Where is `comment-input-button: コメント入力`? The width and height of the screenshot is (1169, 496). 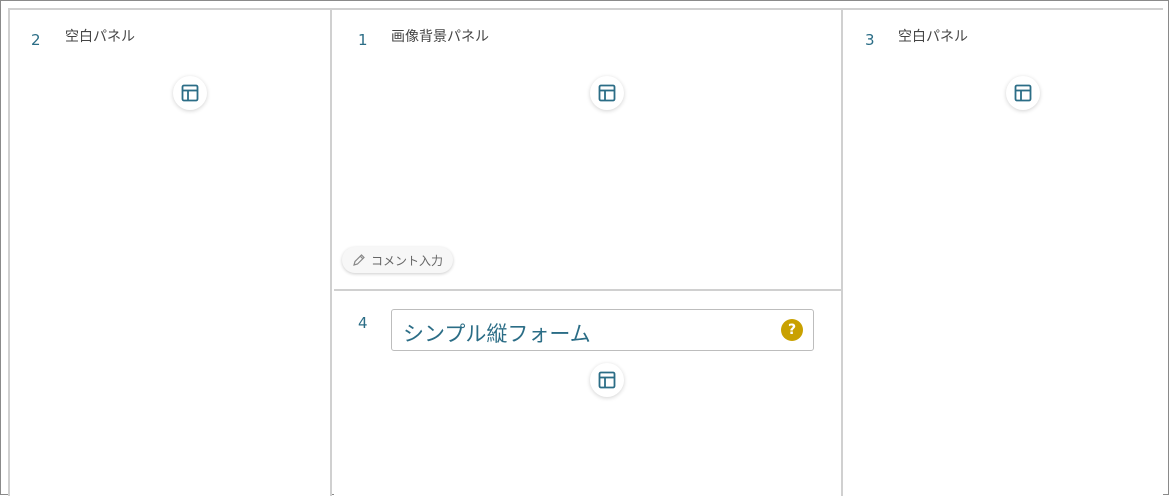 comment-input-button: コメント入力 is located at coordinates (398, 260).